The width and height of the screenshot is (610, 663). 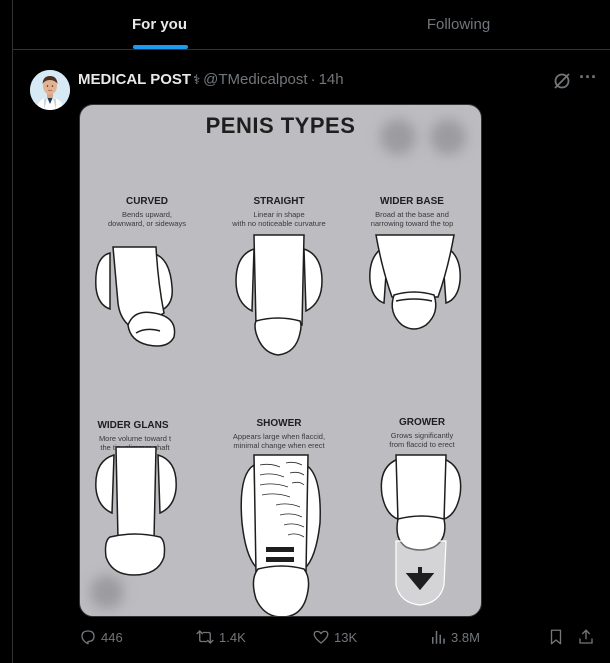 I want to click on stethoscope-icon: ⚕, so click(x=197, y=79).